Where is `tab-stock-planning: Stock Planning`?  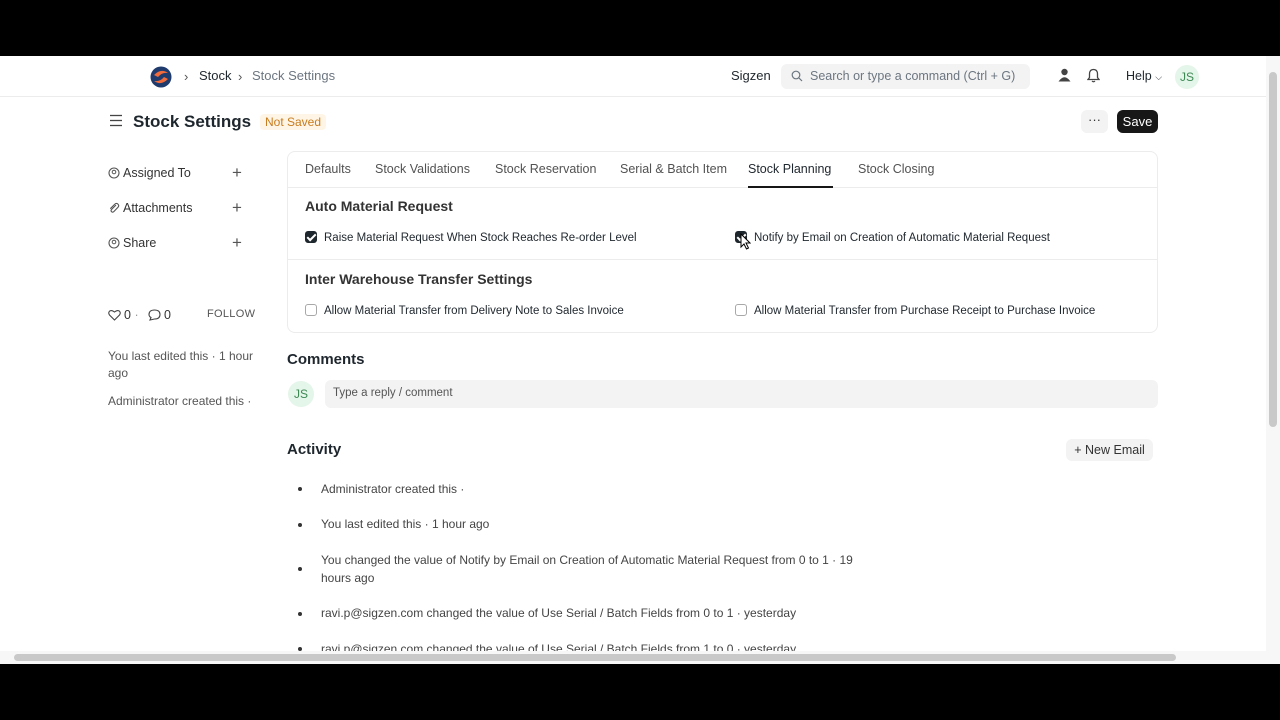 tab-stock-planning: Stock Planning is located at coordinates (789, 169).